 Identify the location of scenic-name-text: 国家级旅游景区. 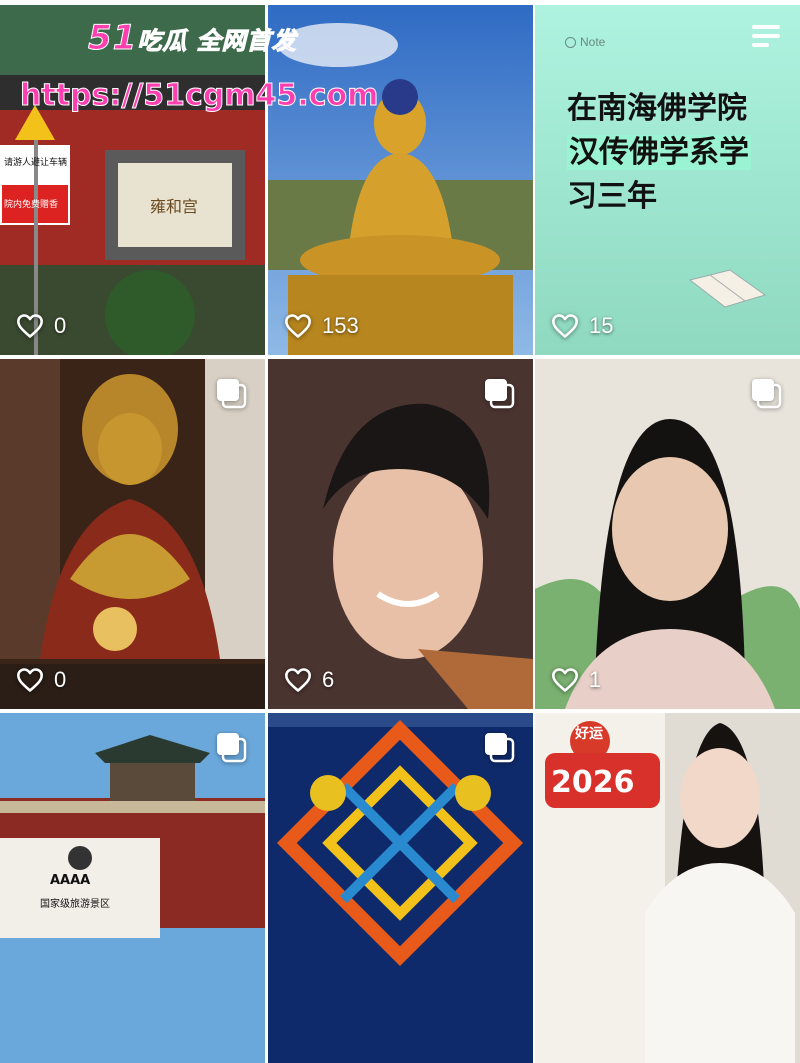
(75, 904).